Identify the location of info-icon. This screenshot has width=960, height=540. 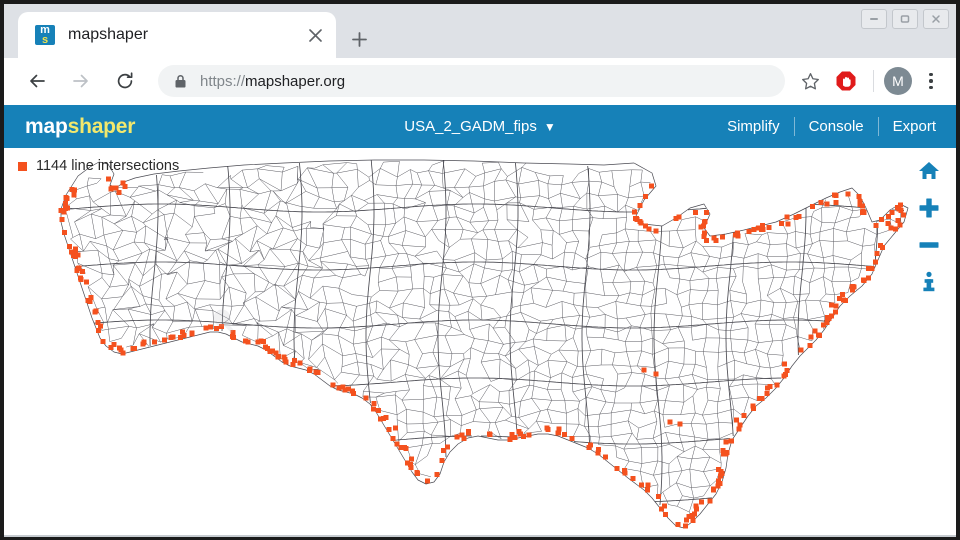
(929, 282).